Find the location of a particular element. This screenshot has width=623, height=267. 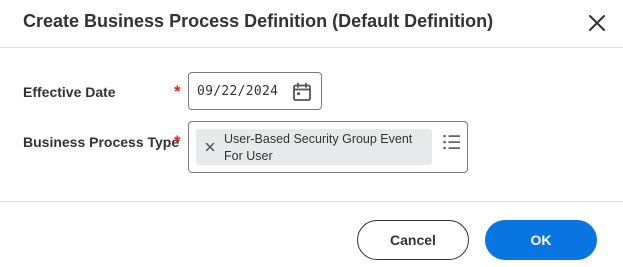

close-icon is located at coordinates (597, 23).